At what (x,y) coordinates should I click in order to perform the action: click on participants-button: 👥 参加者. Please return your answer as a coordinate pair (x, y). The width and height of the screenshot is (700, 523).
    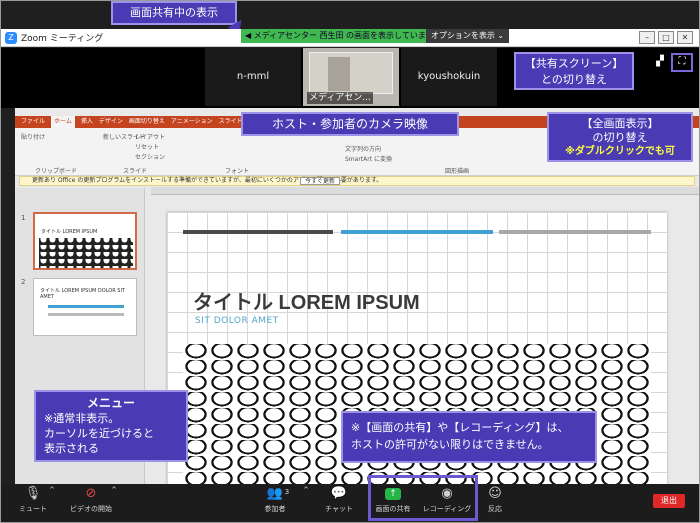
    Looking at the image, I should click on (275, 500).